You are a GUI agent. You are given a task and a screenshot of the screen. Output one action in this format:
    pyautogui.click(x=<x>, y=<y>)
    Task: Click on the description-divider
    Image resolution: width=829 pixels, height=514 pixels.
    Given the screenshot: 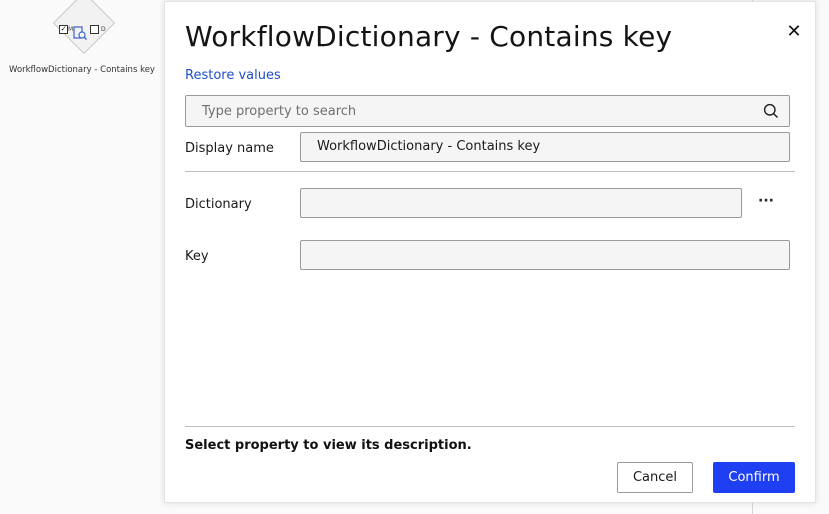 What is the action you would take?
    pyautogui.click(x=490, y=426)
    